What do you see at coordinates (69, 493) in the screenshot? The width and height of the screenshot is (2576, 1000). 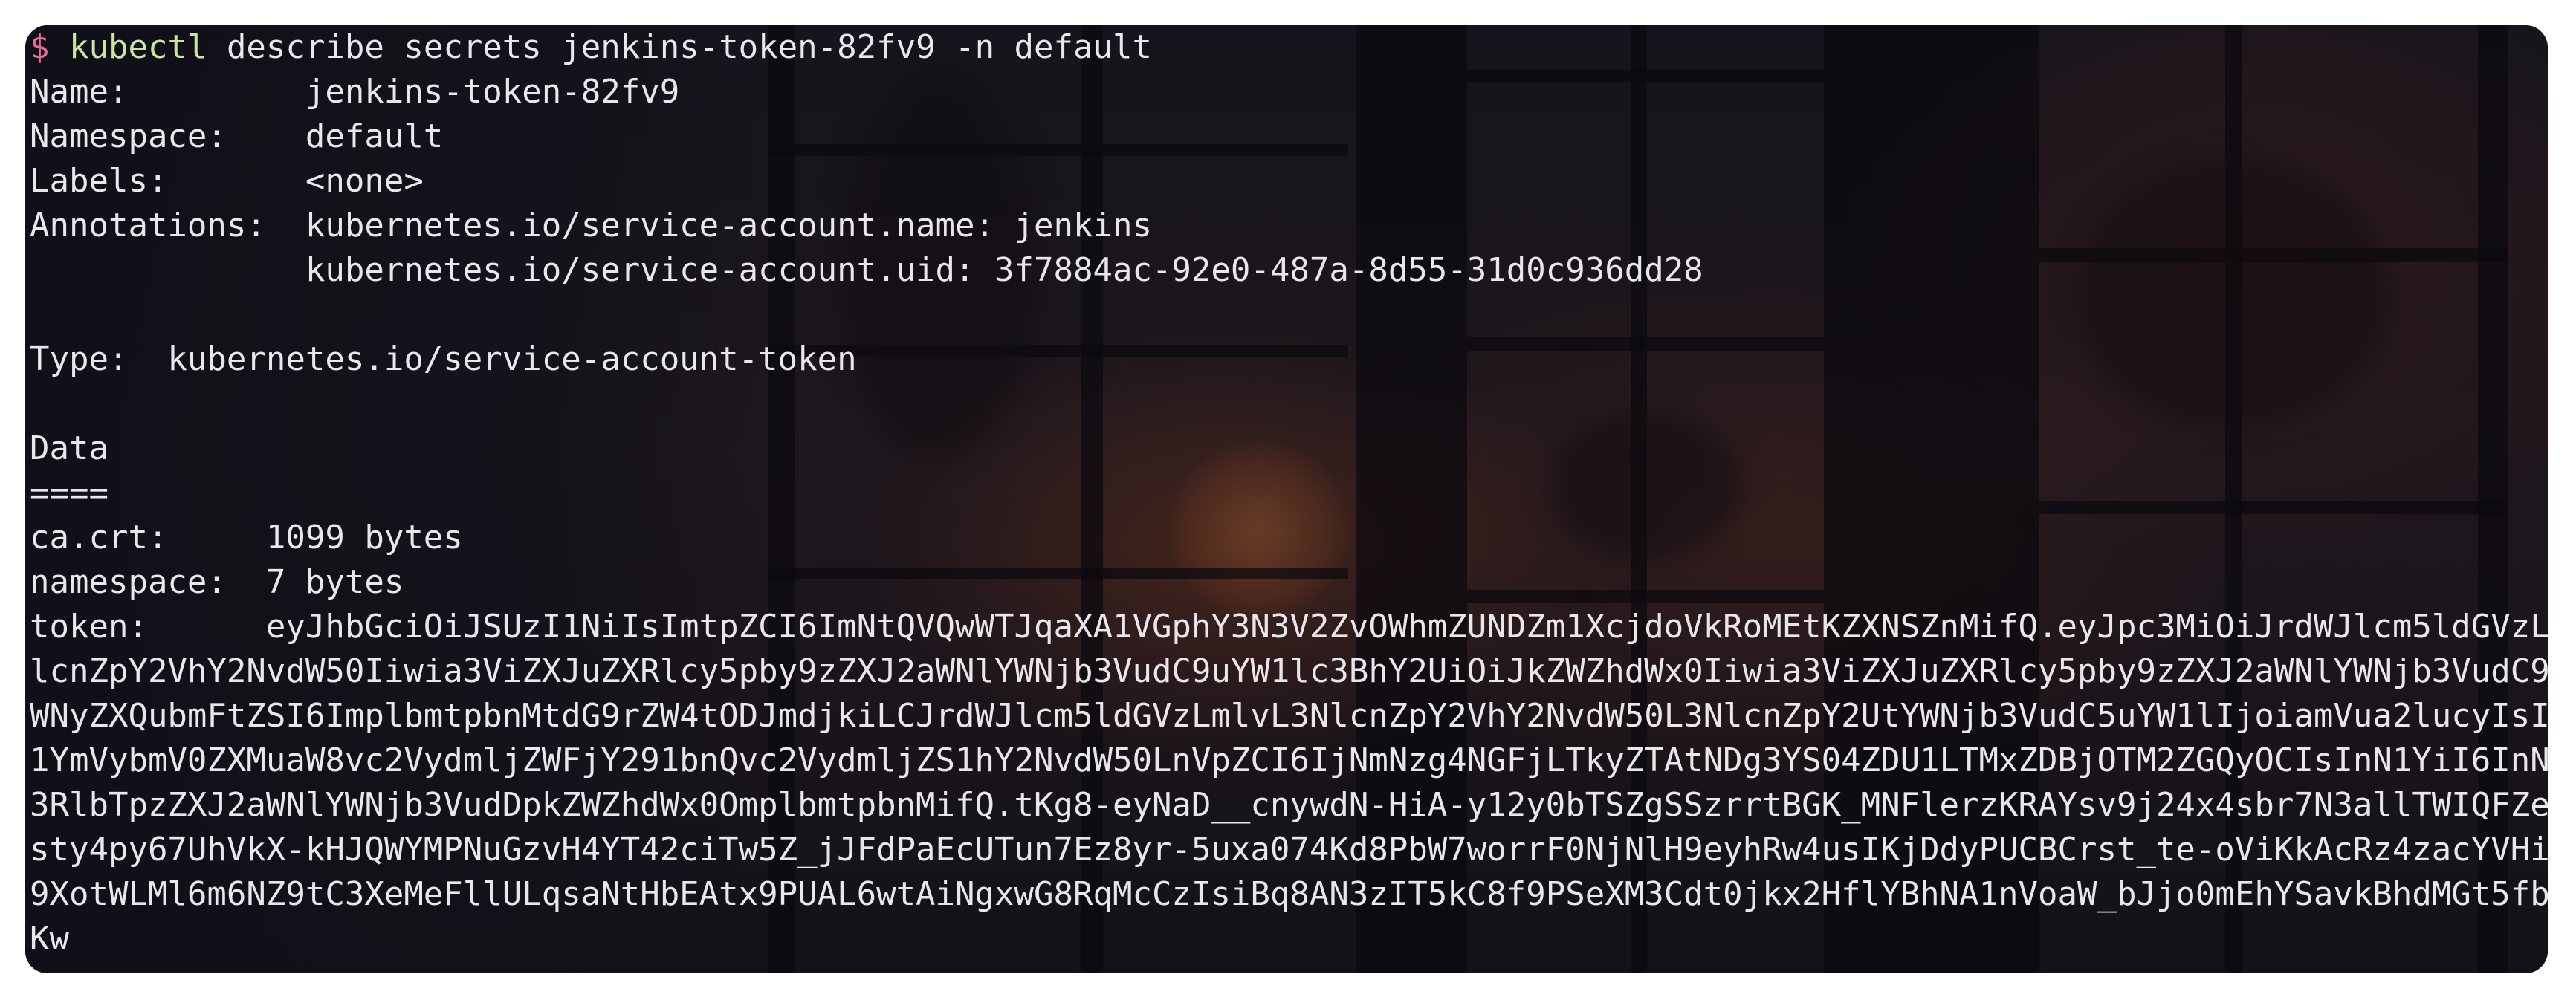 I see `output-line-data-underline: ====` at bounding box center [69, 493].